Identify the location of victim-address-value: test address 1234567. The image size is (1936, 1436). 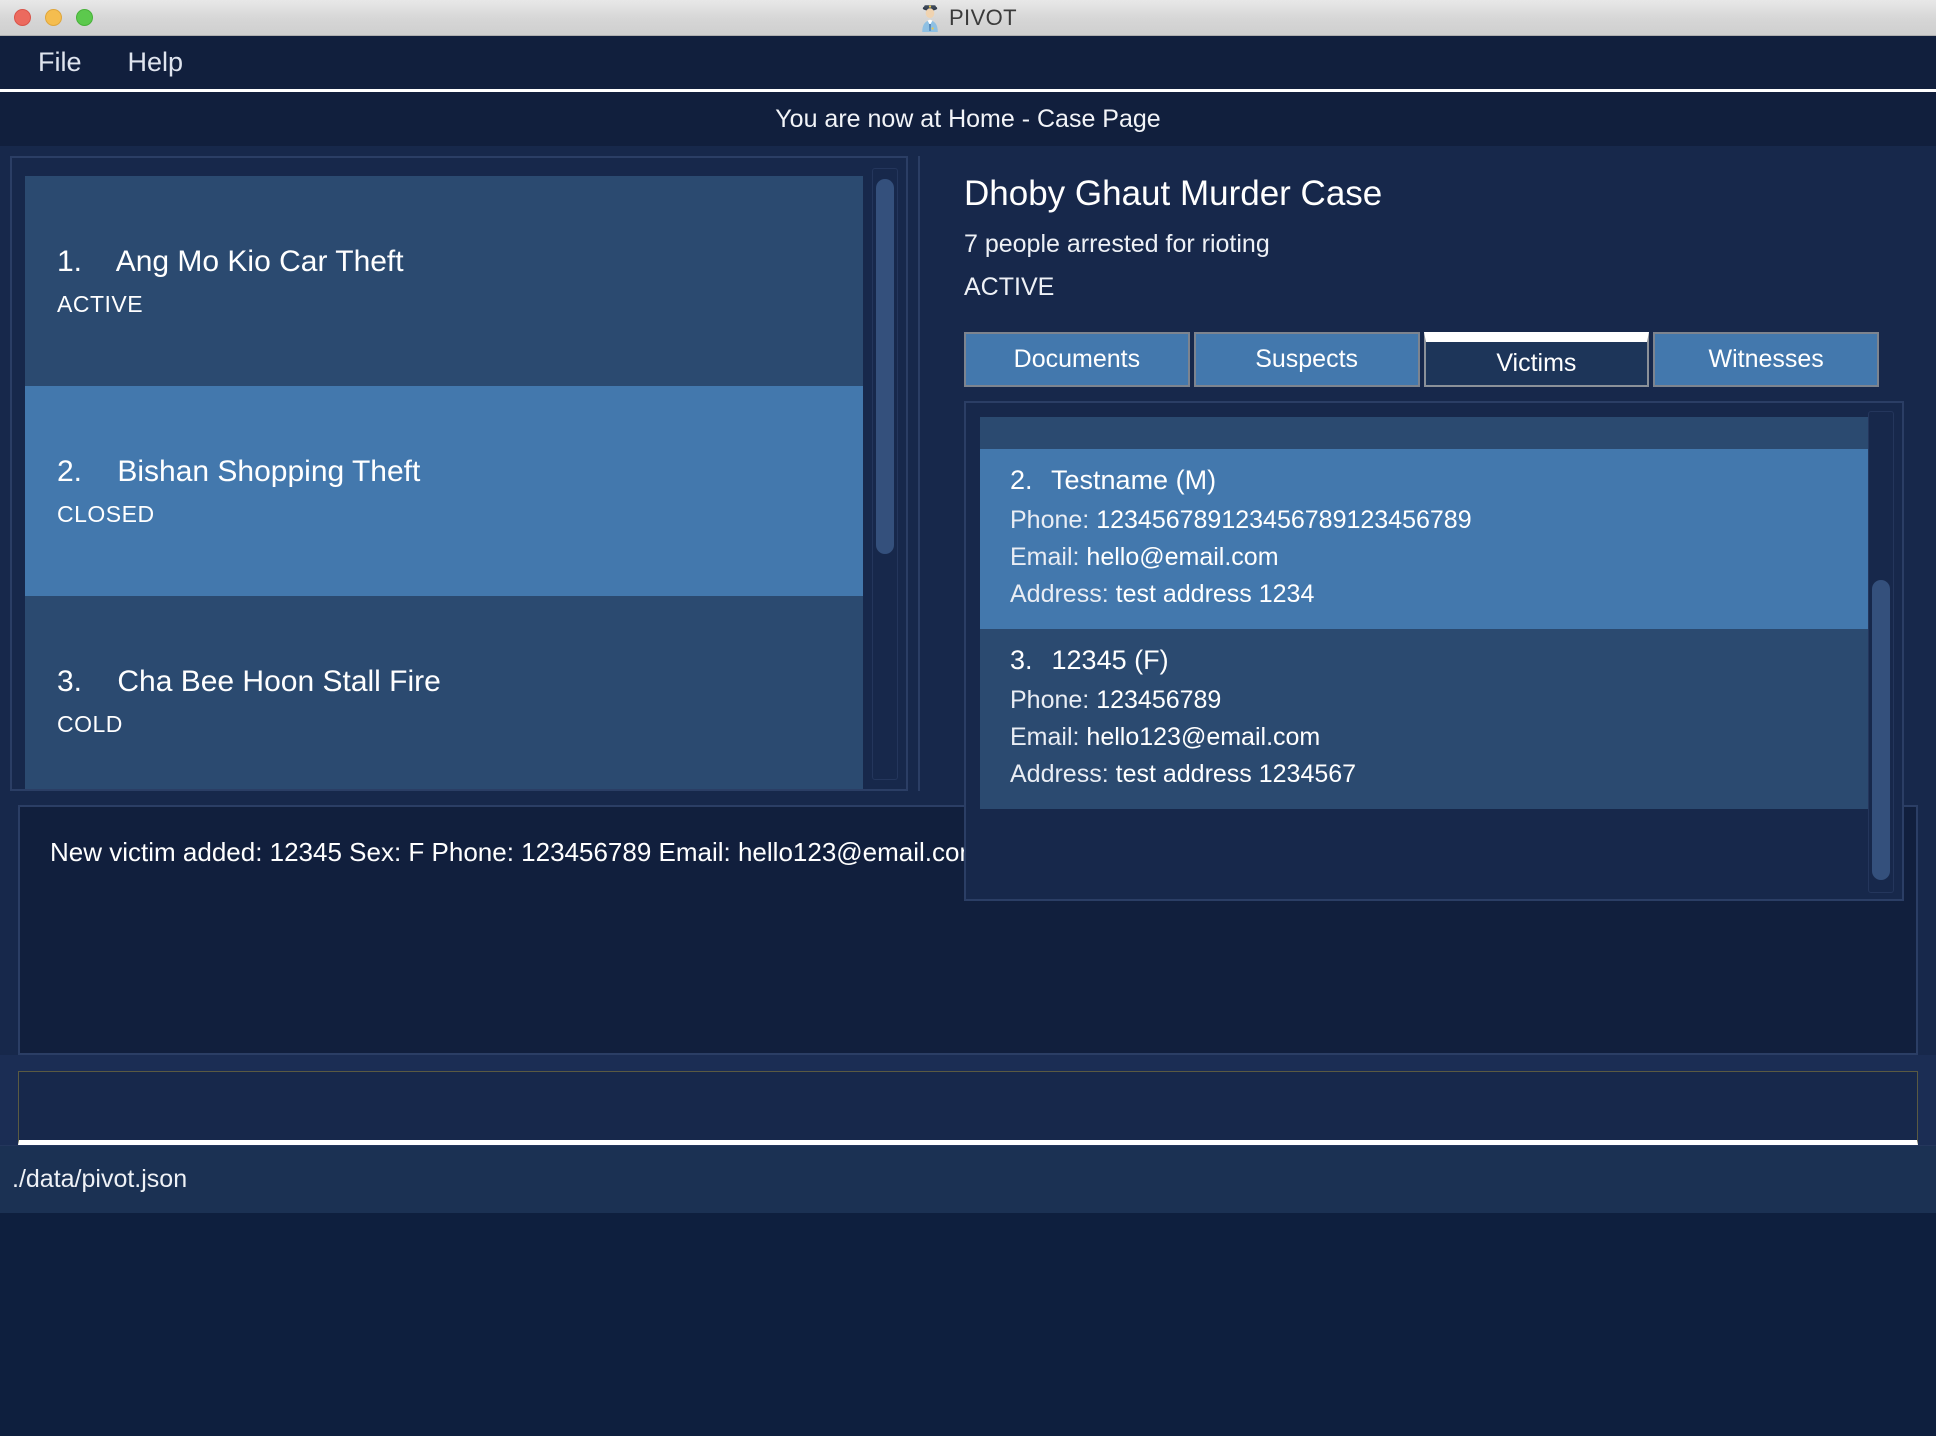
(1236, 774).